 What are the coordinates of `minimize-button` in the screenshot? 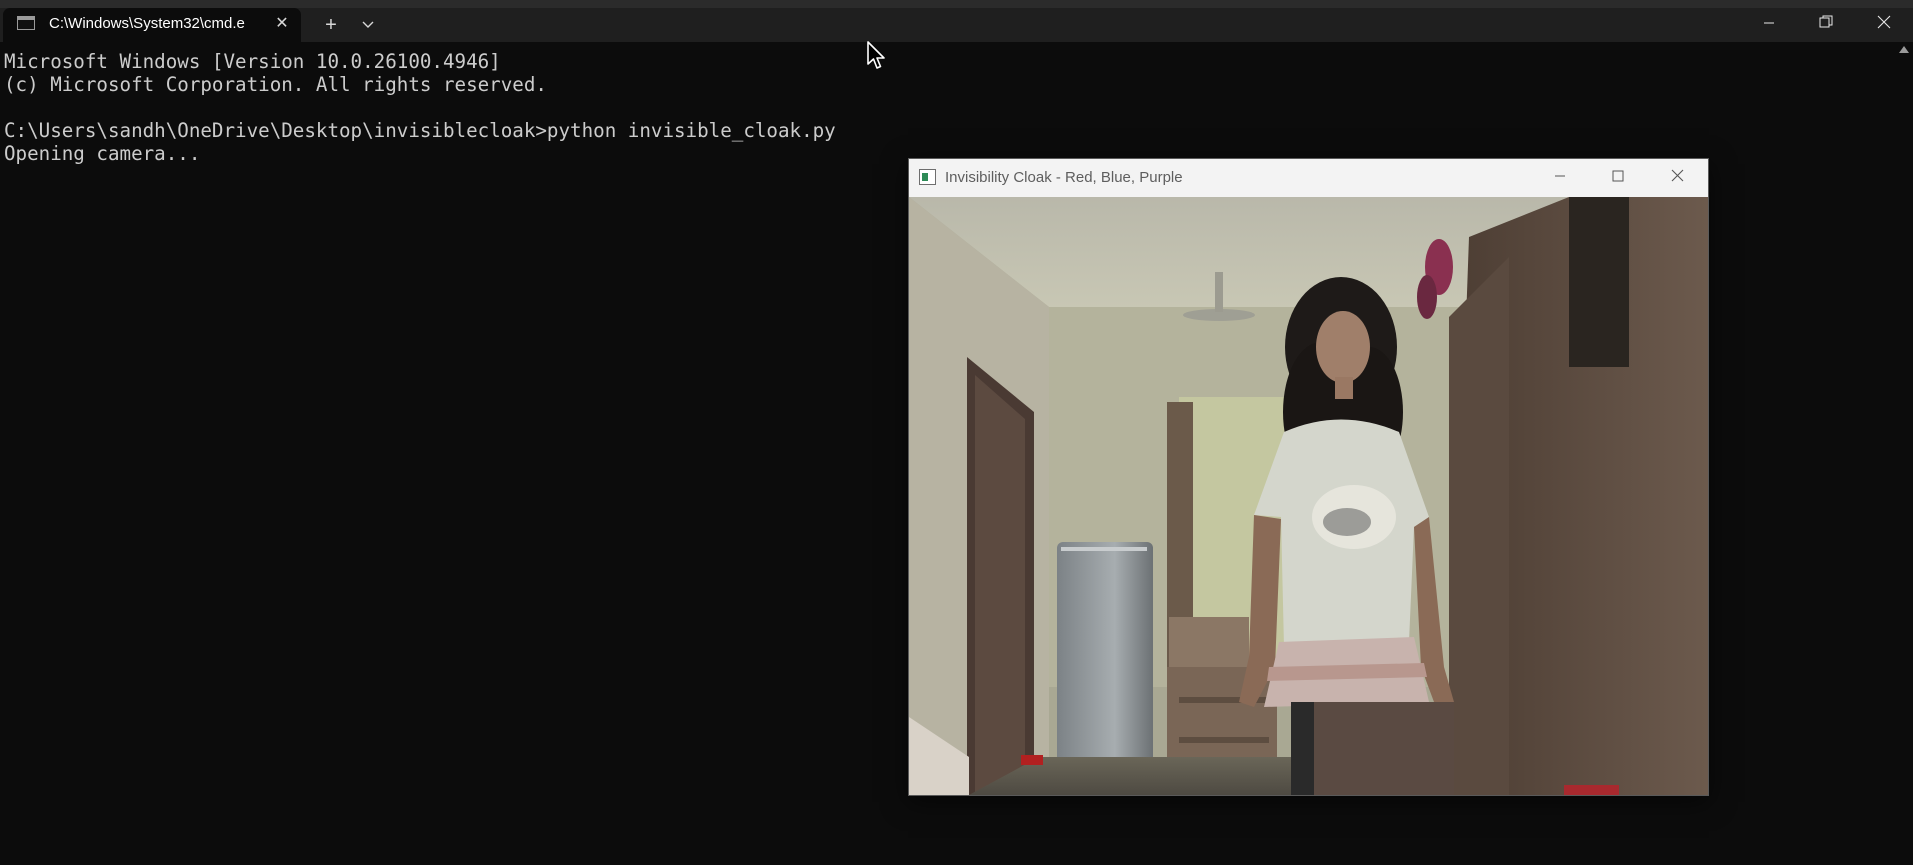 It's located at (1769, 25).